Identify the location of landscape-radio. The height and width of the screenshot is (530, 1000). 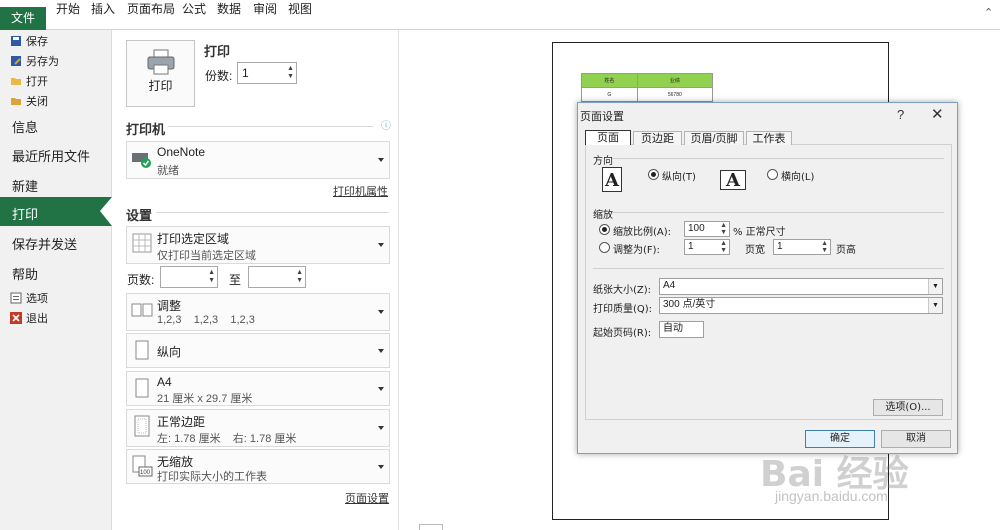
(772, 174).